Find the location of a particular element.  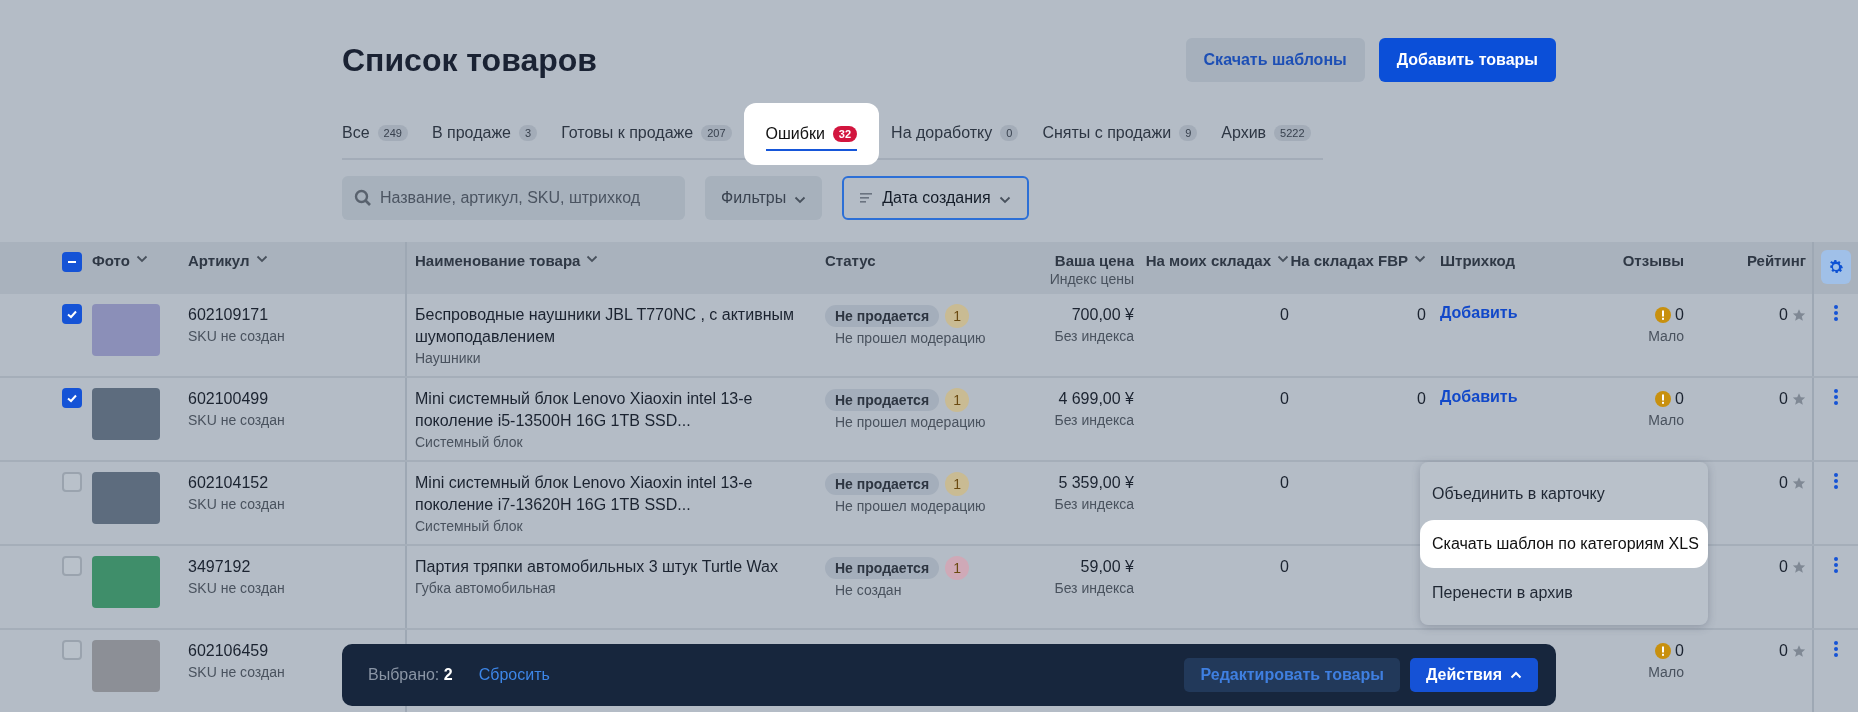

reset-link: Сбросить is located at coordinates (514, 675).